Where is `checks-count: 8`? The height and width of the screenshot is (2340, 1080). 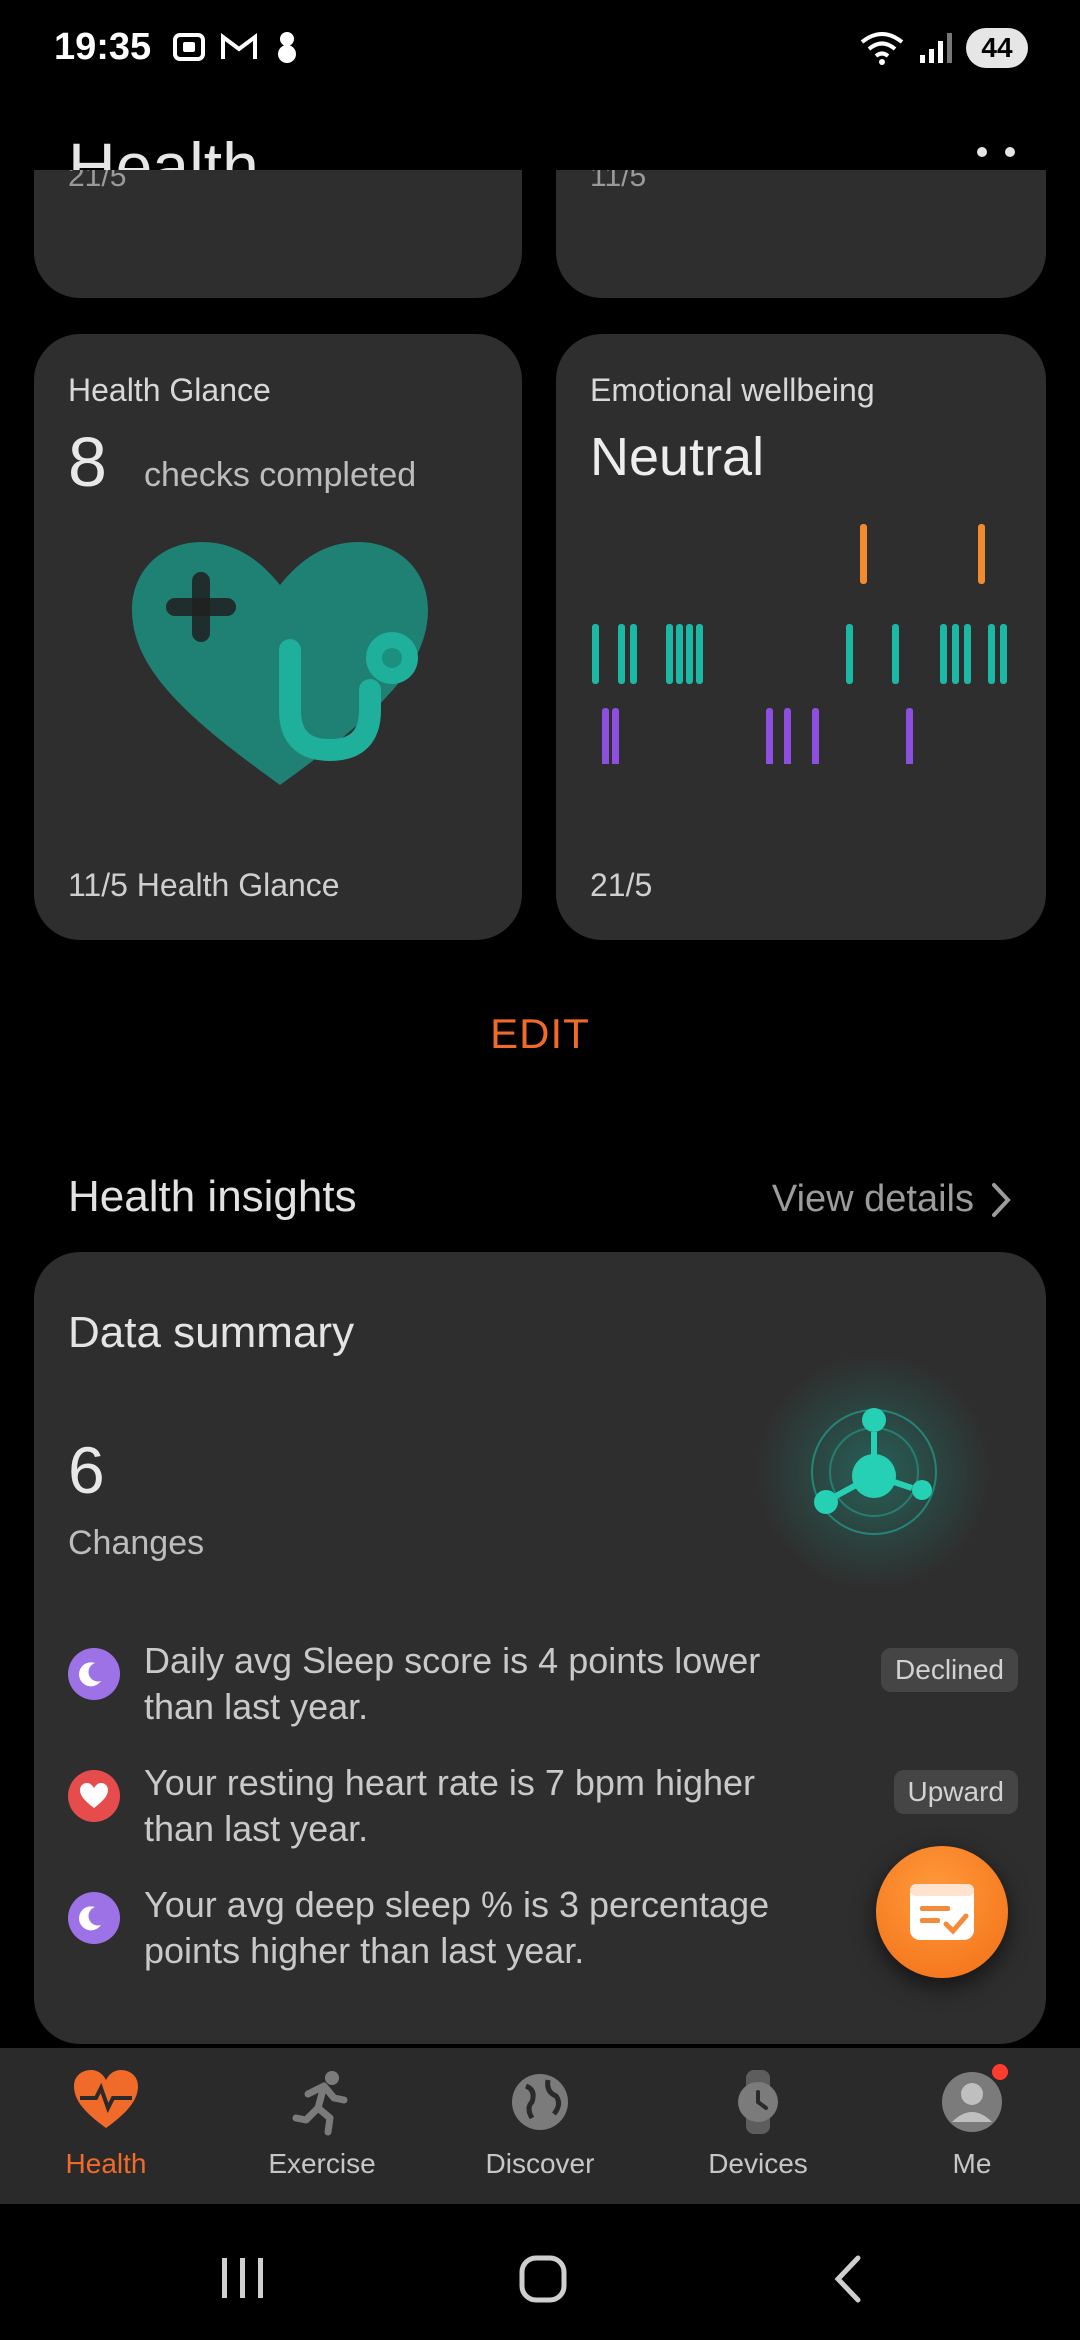
checks-count: 8 is located at coordinates (87, 462).